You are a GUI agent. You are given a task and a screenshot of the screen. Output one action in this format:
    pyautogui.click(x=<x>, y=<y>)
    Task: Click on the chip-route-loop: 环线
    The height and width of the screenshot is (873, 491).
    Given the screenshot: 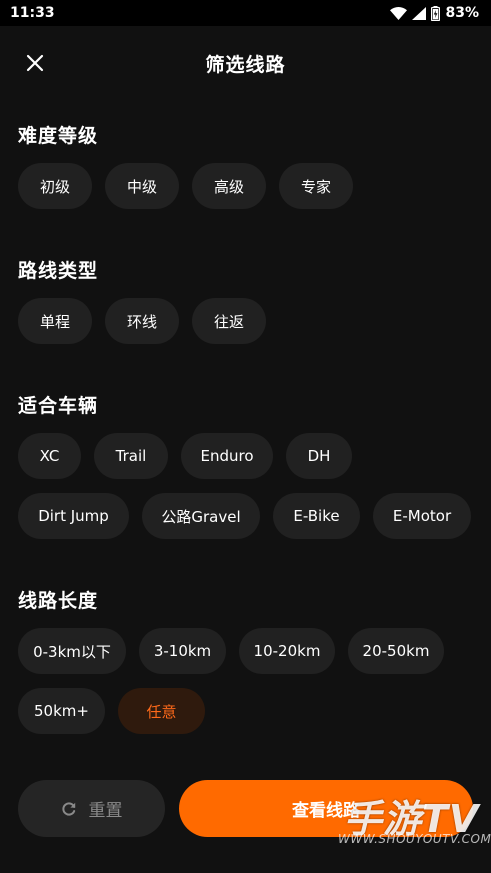 What is the action you would take?
    pyautogui.click(x=142, y=321)
    